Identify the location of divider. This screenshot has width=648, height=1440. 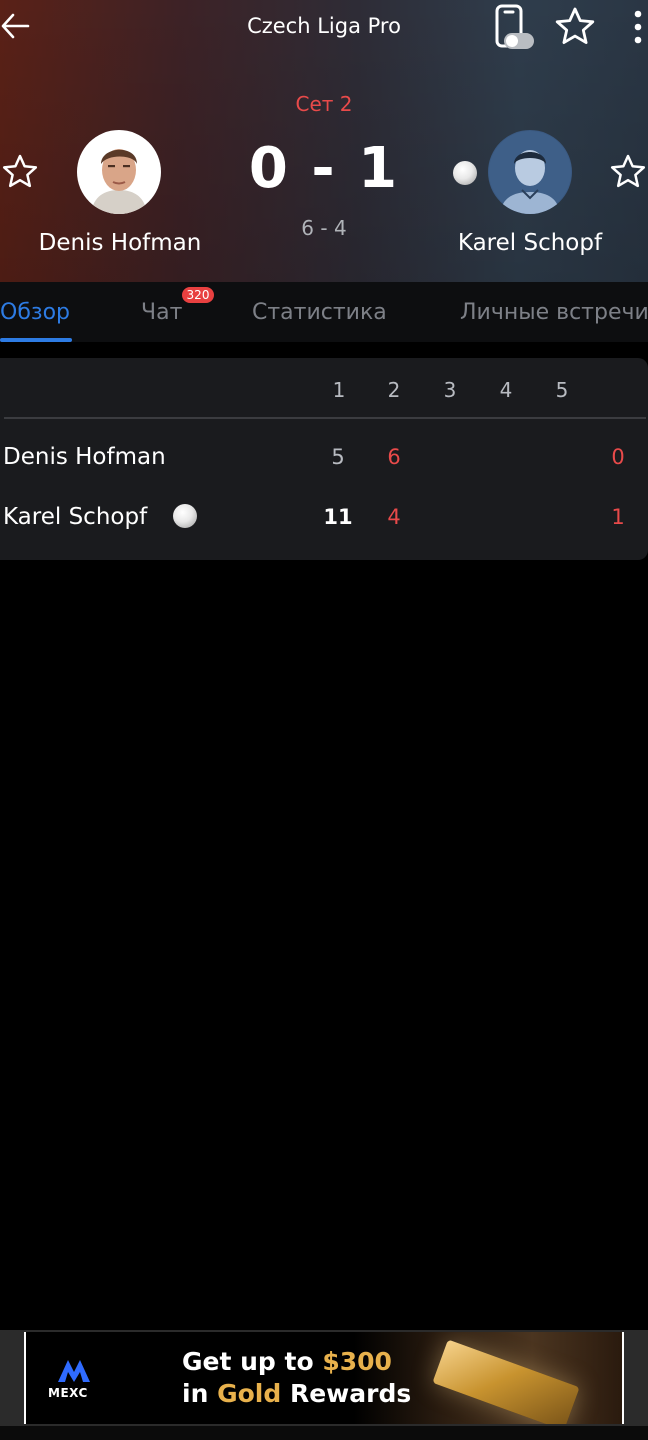
(325, 418).